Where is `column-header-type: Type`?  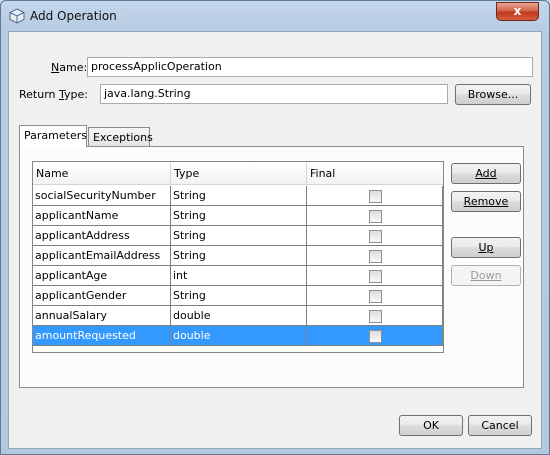 column-header-type: Type is located at coordinates (239, 173).